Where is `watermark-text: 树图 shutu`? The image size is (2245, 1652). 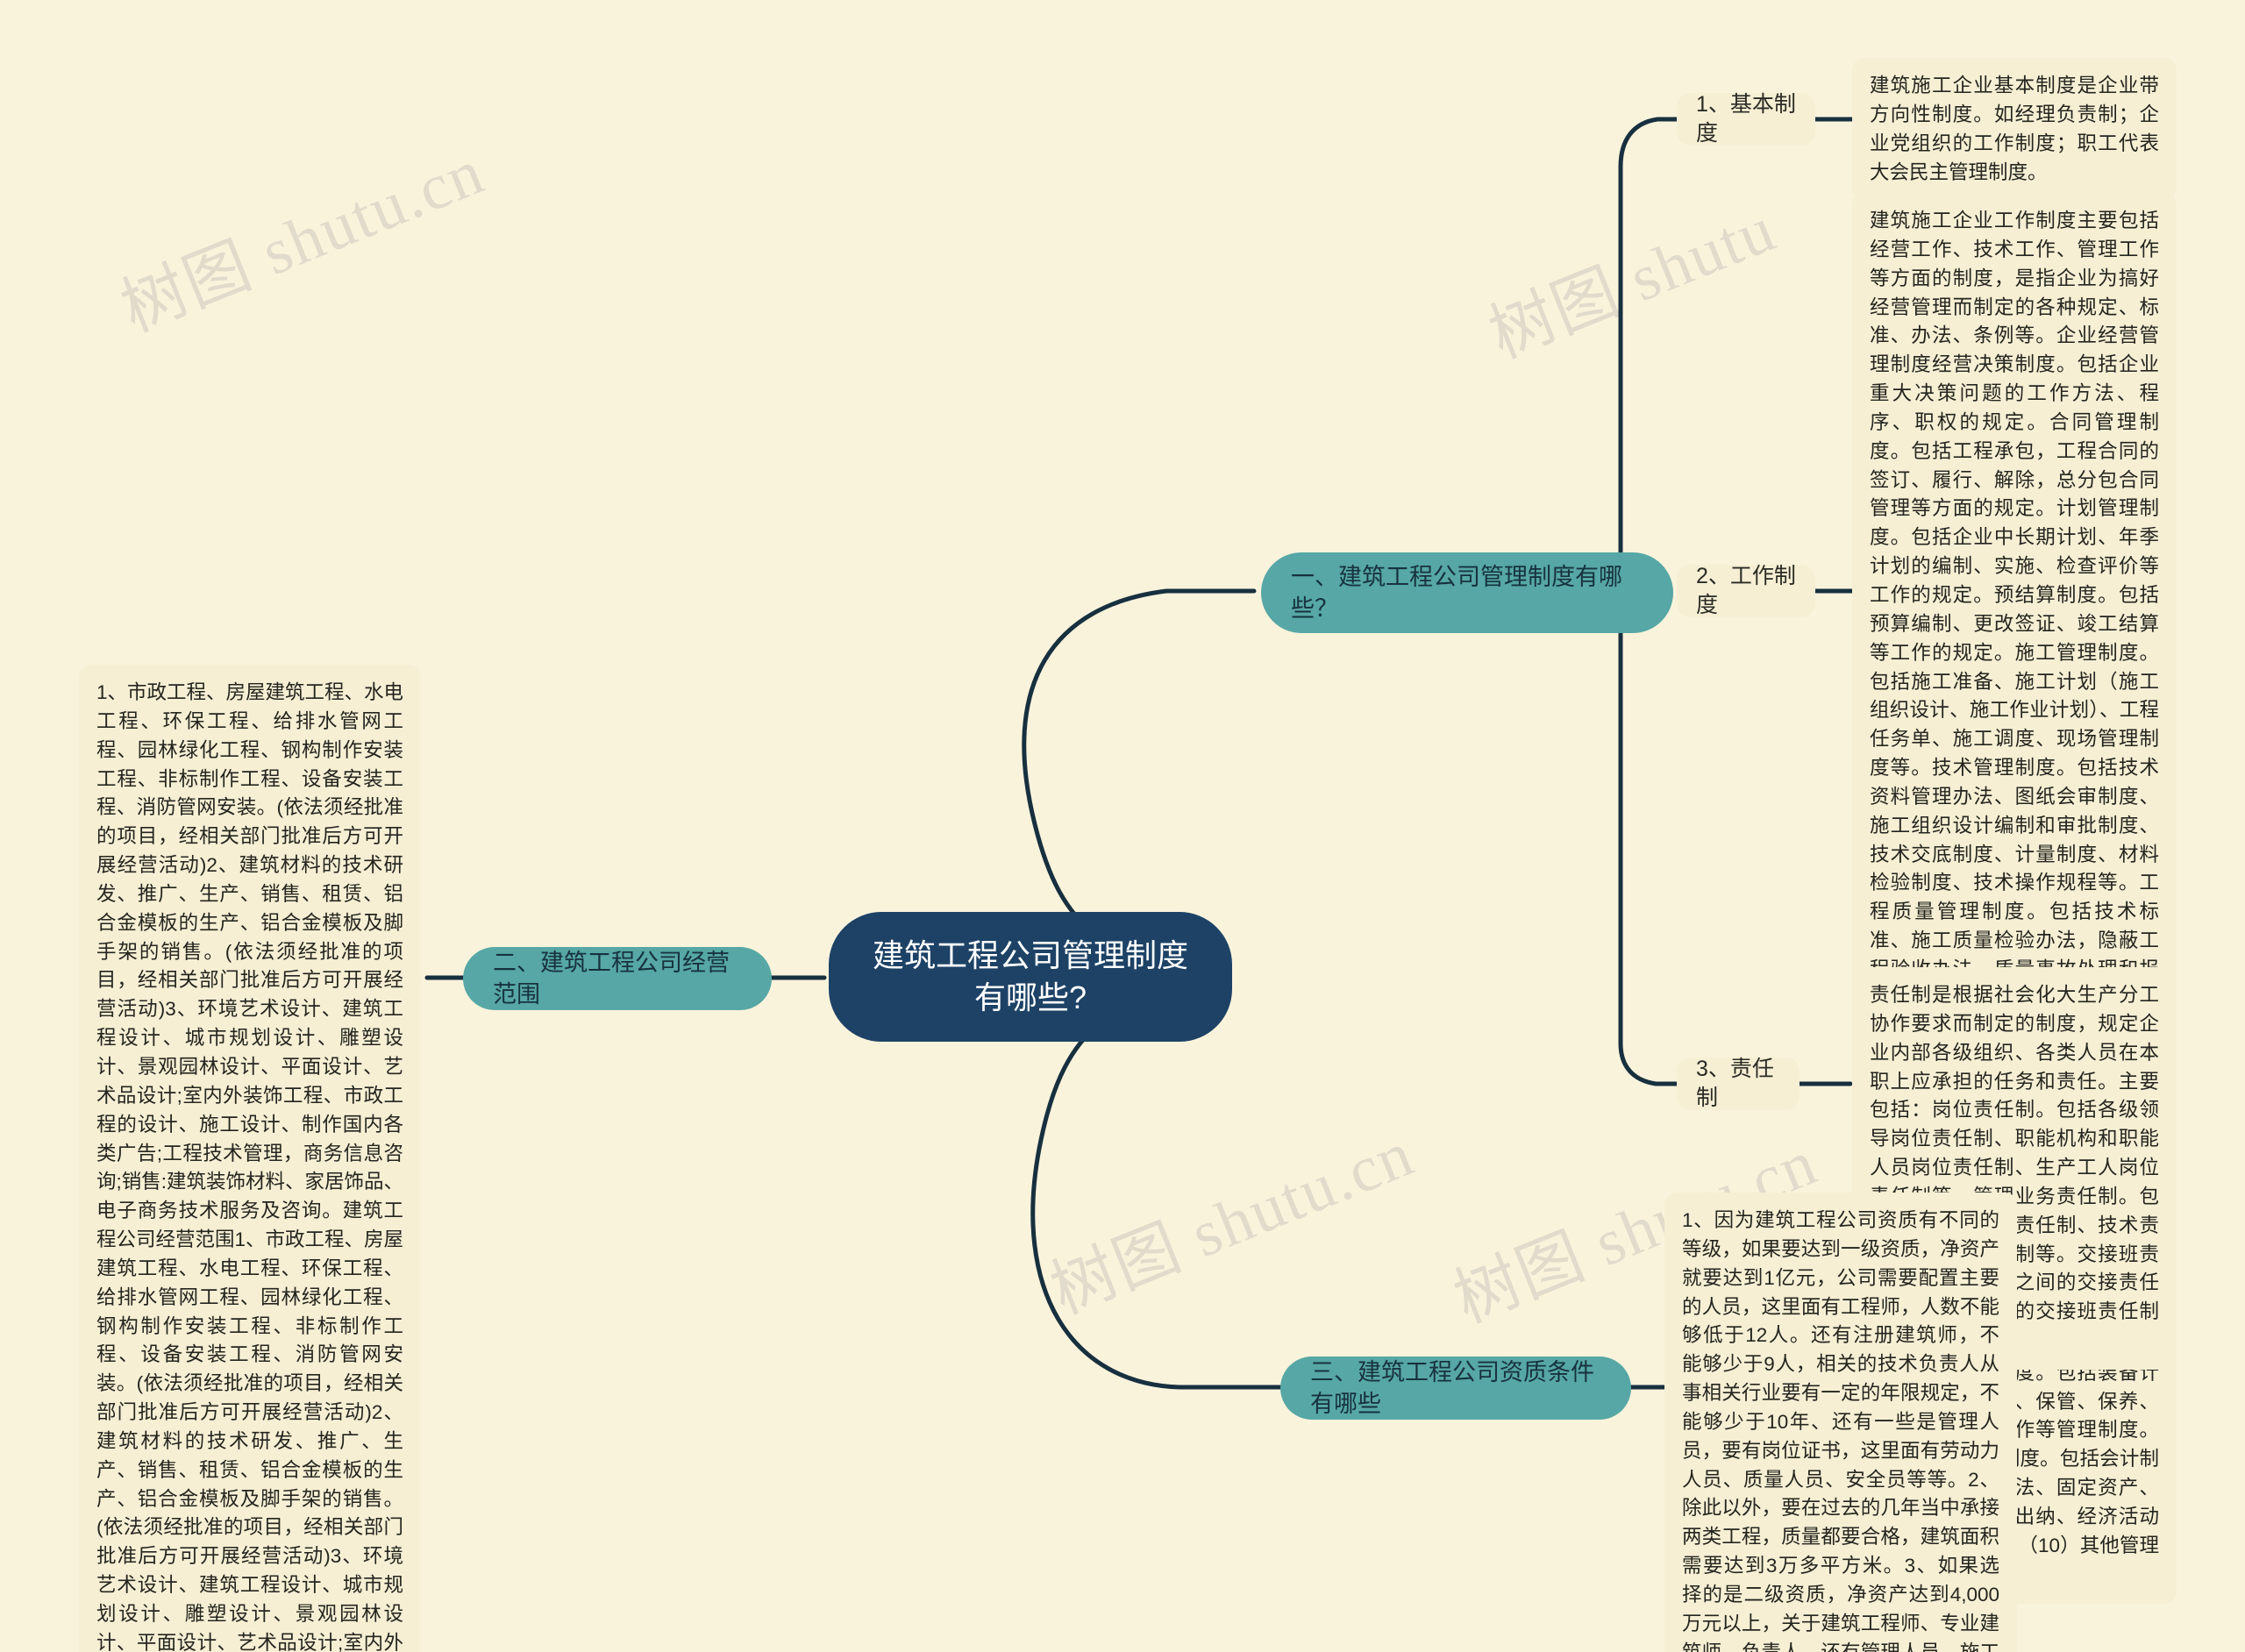
watermark-text: 树图 shutu is located at coordinates (1632, 283).